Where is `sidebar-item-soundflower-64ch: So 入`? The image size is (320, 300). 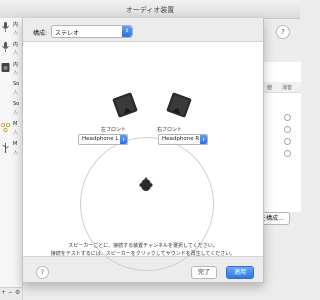
sidebar-item-soundflower-64ch: So 入 is located at coordinates (11, 109).